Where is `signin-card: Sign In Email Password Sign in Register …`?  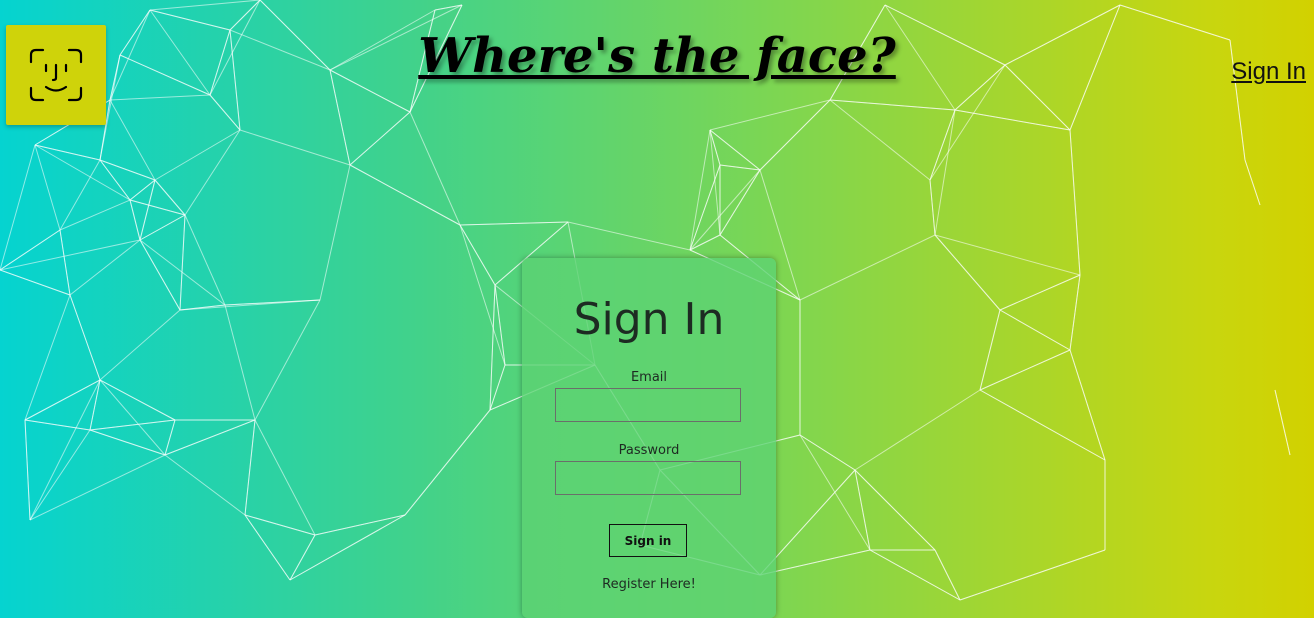 signin-card: Sign In Email Password Sign in Register … is located at coordinates (649, 438).